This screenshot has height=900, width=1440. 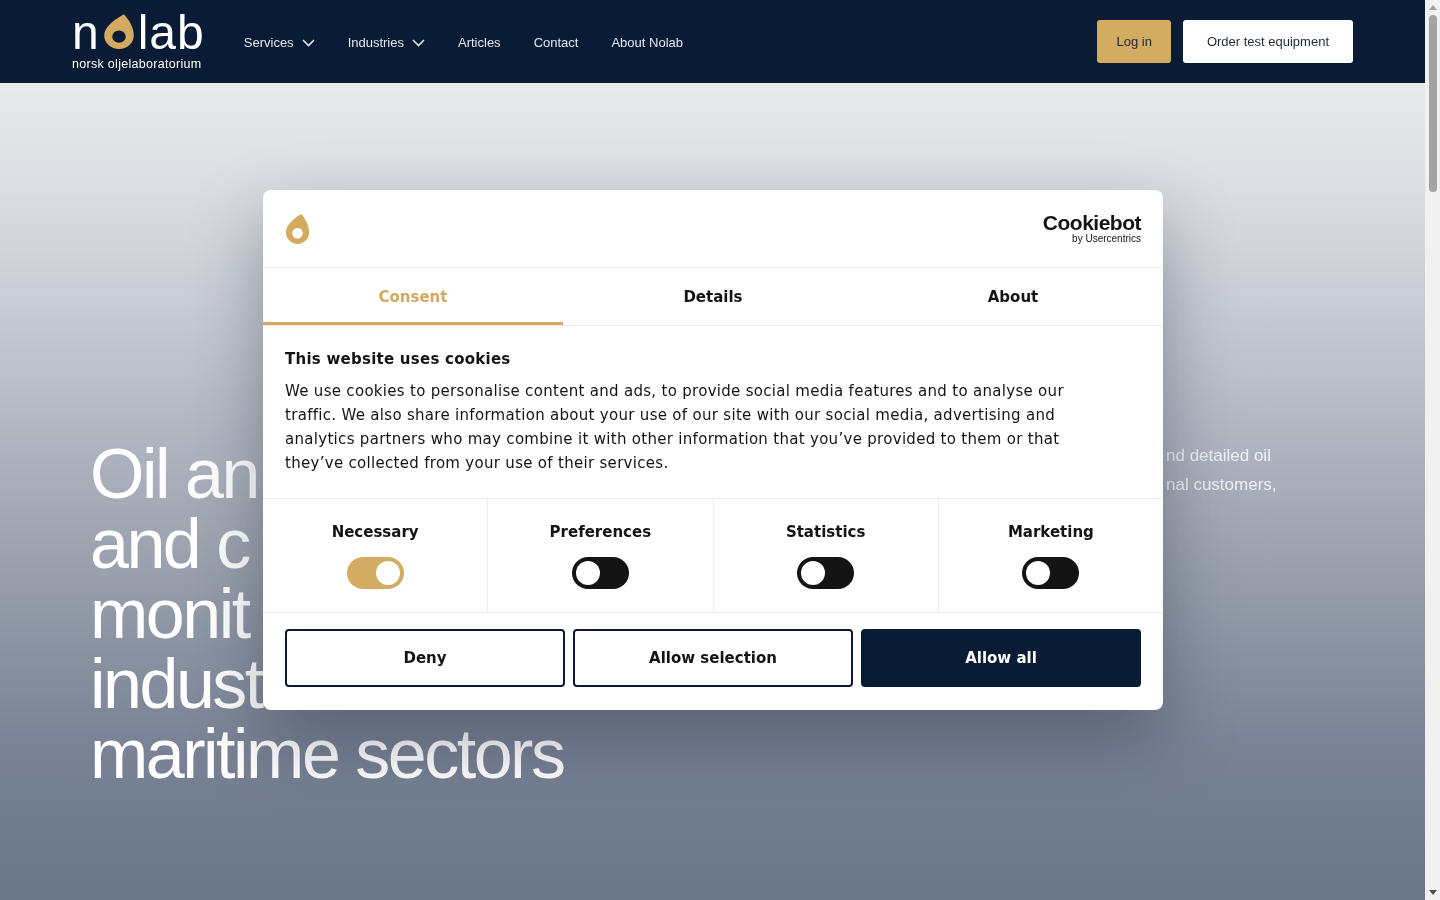 What do you see at coordinates (279, 42) in the screenshot?
I see `nav-link: Services` at bounding box center [279, 42].